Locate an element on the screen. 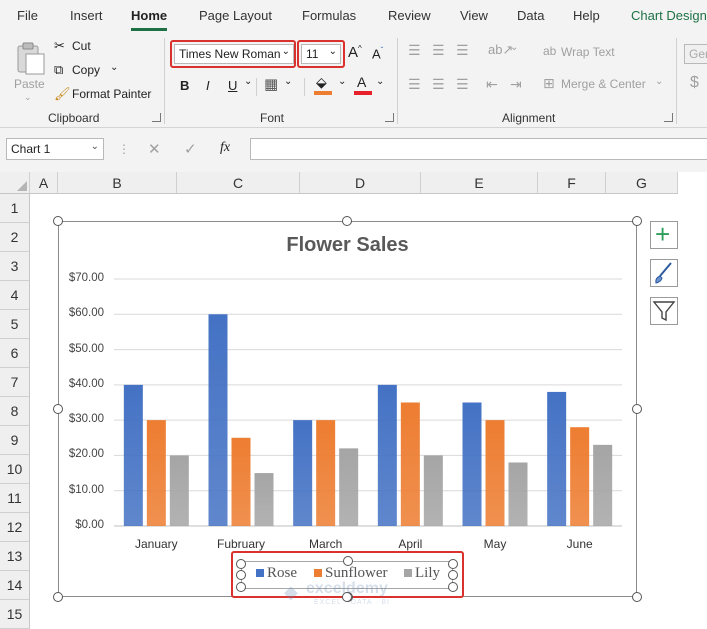 This screenshot has height=629, width=707. format-painter-button: 🖌 Format Painter is located at coordinates (104, 95).